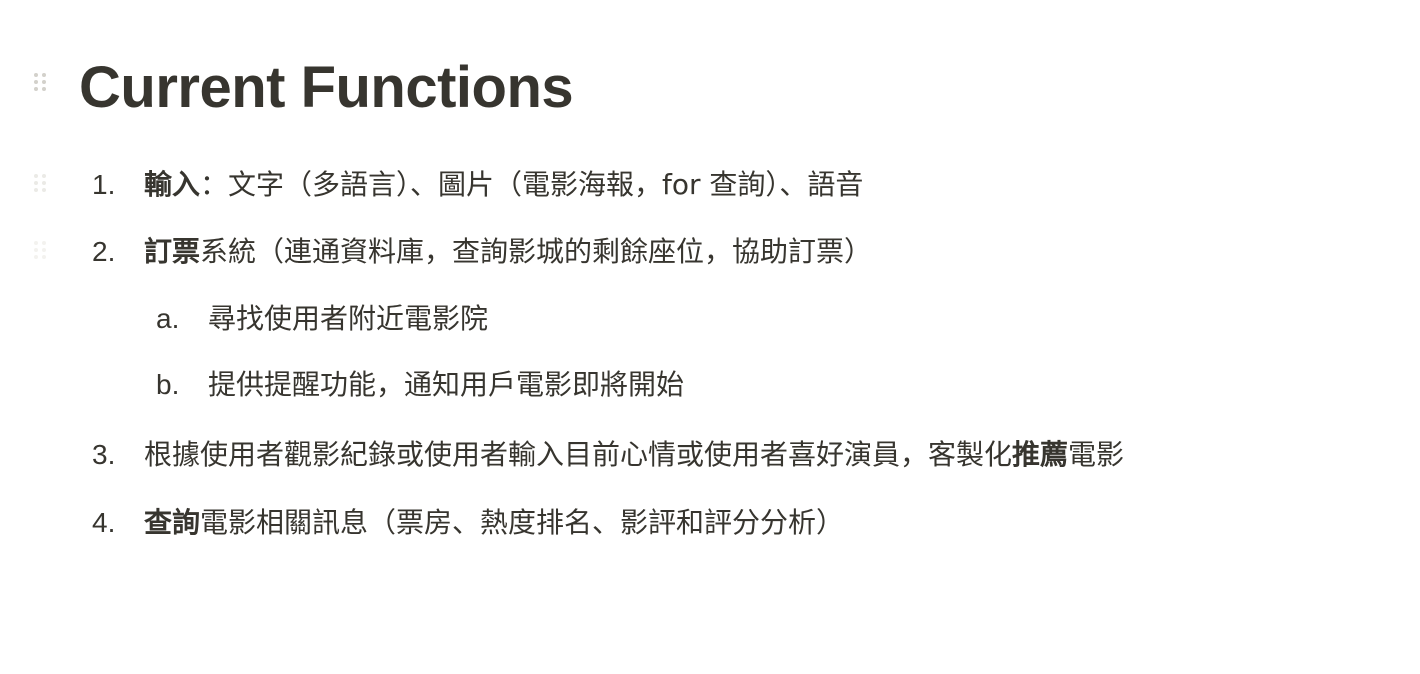 The height and width of the screenshot is (674, 1420). Describe the element at coordinates (532, 184) in the screenshot. I see `list-item-rest: ：文字（多語言）、圖片（電影海報，for 查詢）、語音` at that location.